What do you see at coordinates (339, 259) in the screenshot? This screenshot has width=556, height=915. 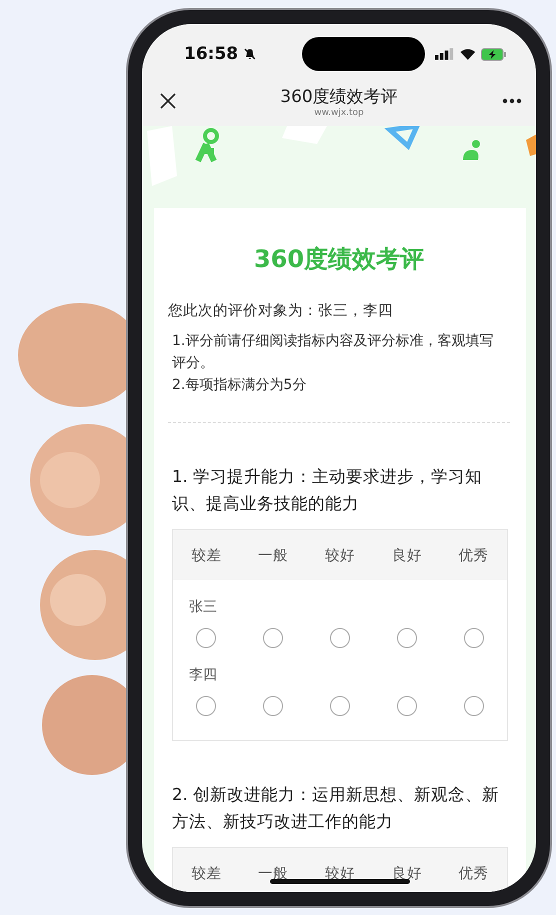 I see `survey-title: 360度绩效考评` at bounding box center [339, 259].